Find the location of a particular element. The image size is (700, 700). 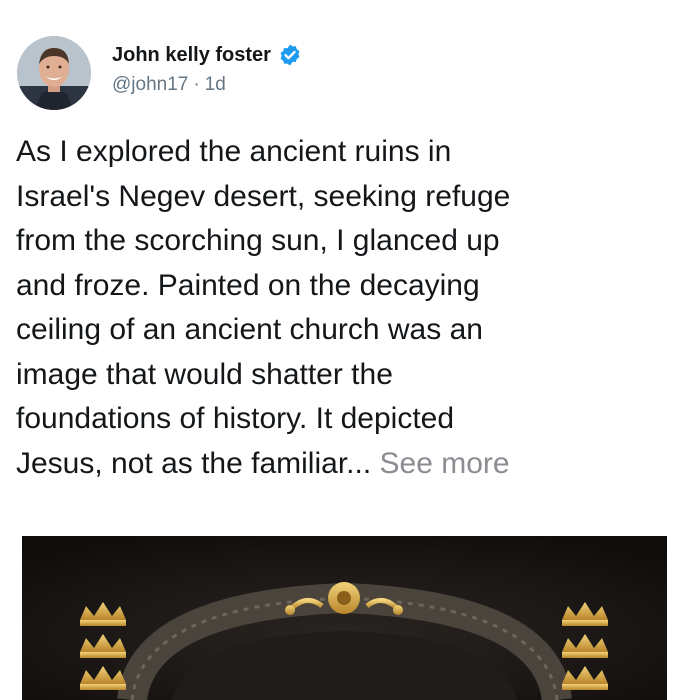

handle-row: @john17 · 1d is located at coordinates (169, 85).